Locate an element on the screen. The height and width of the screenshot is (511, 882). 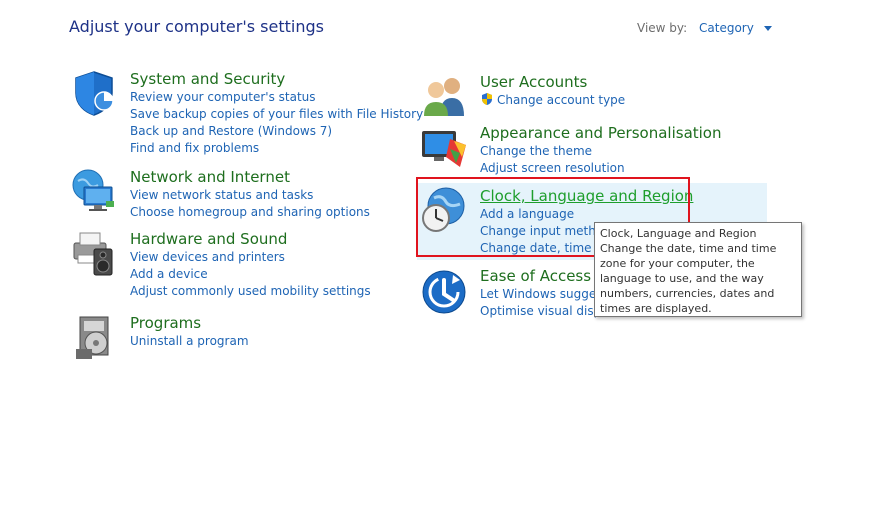
users-icon is located at coordinates (444, 96).